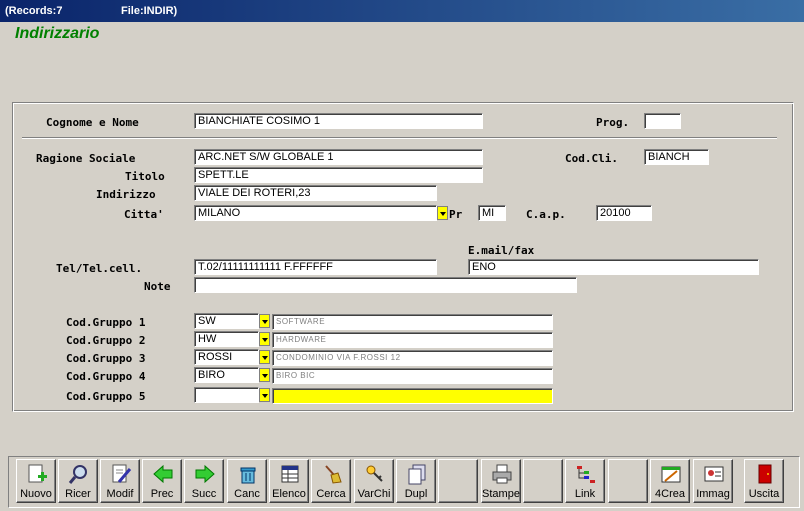 Image resolution: width=804 pixels, height=511 pixels. I want to click on duplicate-icon, so click(417, 474).